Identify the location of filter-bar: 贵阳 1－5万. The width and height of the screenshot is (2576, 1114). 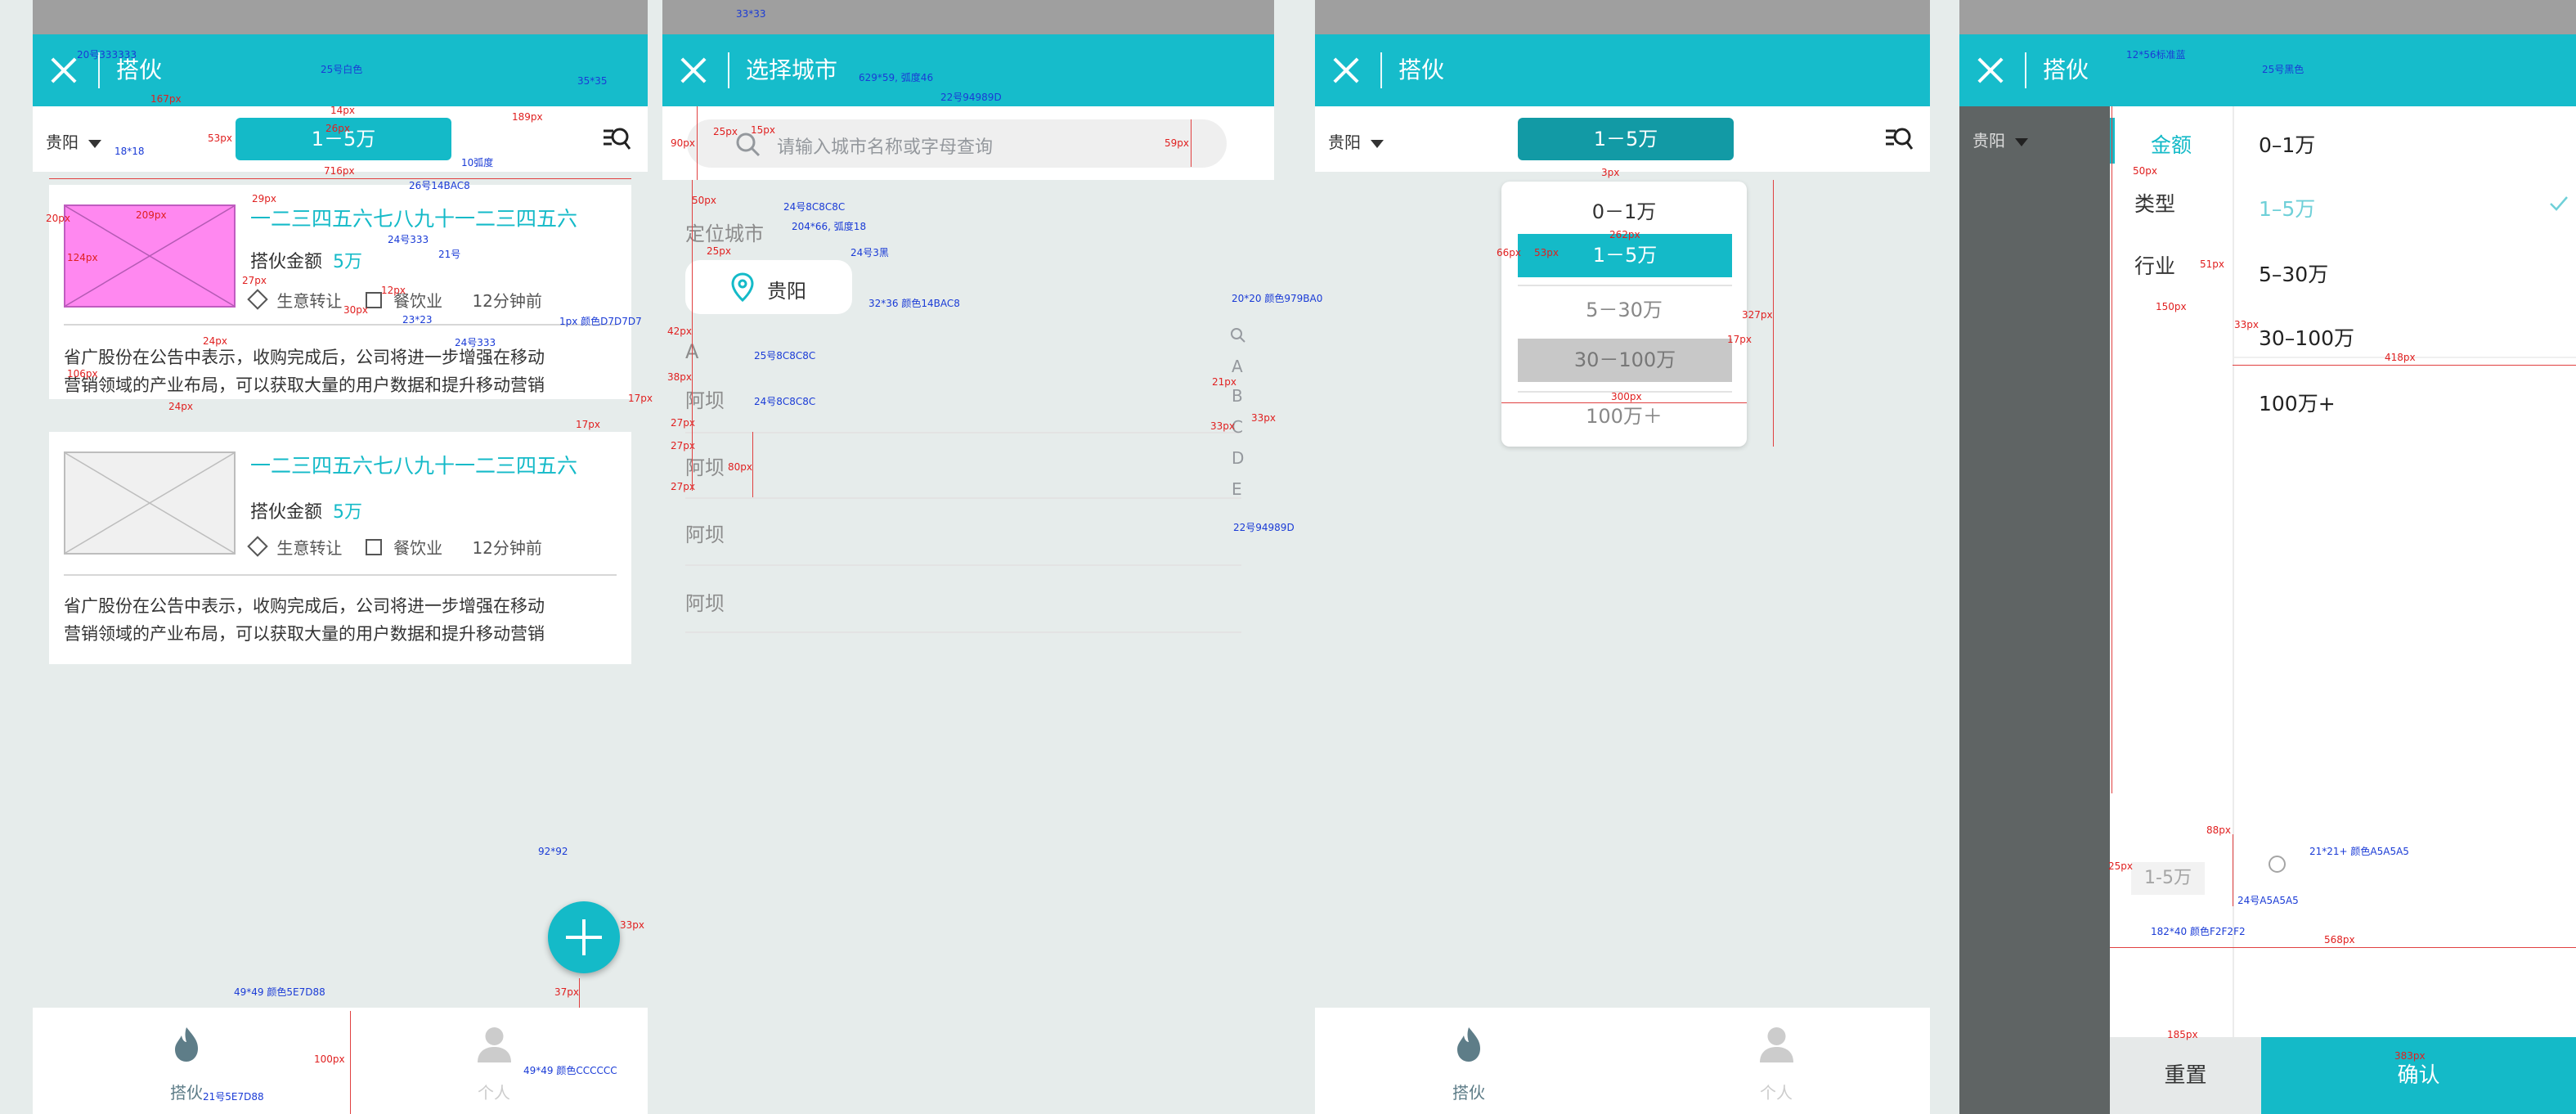
(1622, 139).